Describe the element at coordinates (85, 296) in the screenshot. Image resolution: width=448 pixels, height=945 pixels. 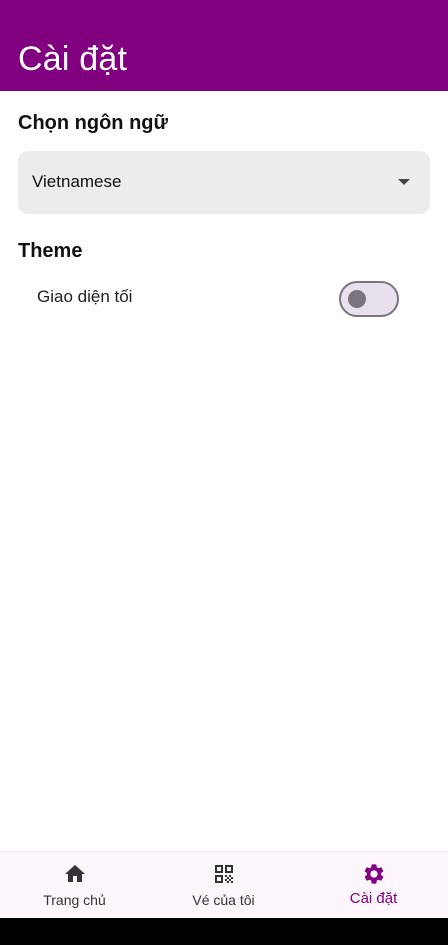
I see `dark-mode-label: Giao diện tối` at that location.